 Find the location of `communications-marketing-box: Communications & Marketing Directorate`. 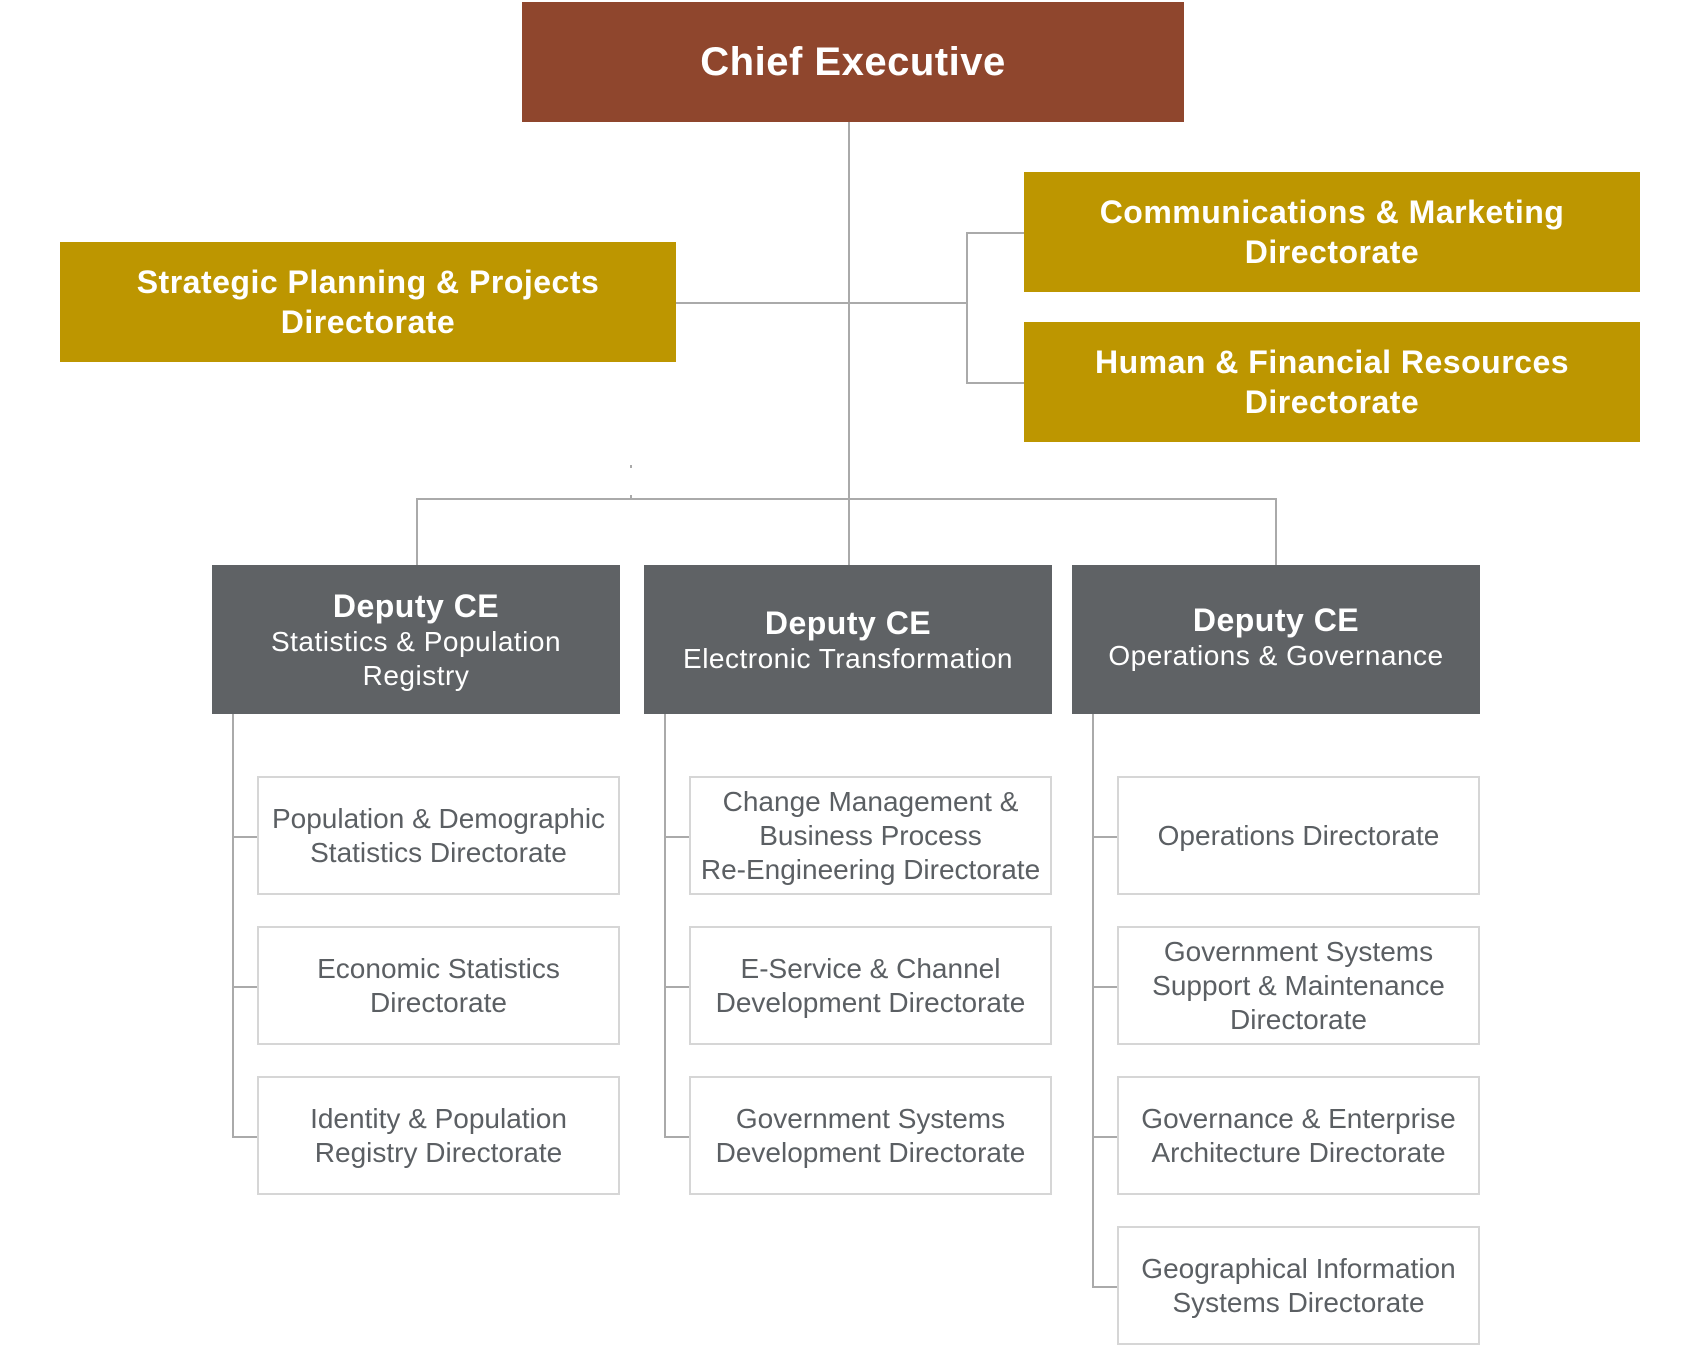

communications-marketing-box: Communications & Marketing Directorate is located at coordinates (1332, 232).